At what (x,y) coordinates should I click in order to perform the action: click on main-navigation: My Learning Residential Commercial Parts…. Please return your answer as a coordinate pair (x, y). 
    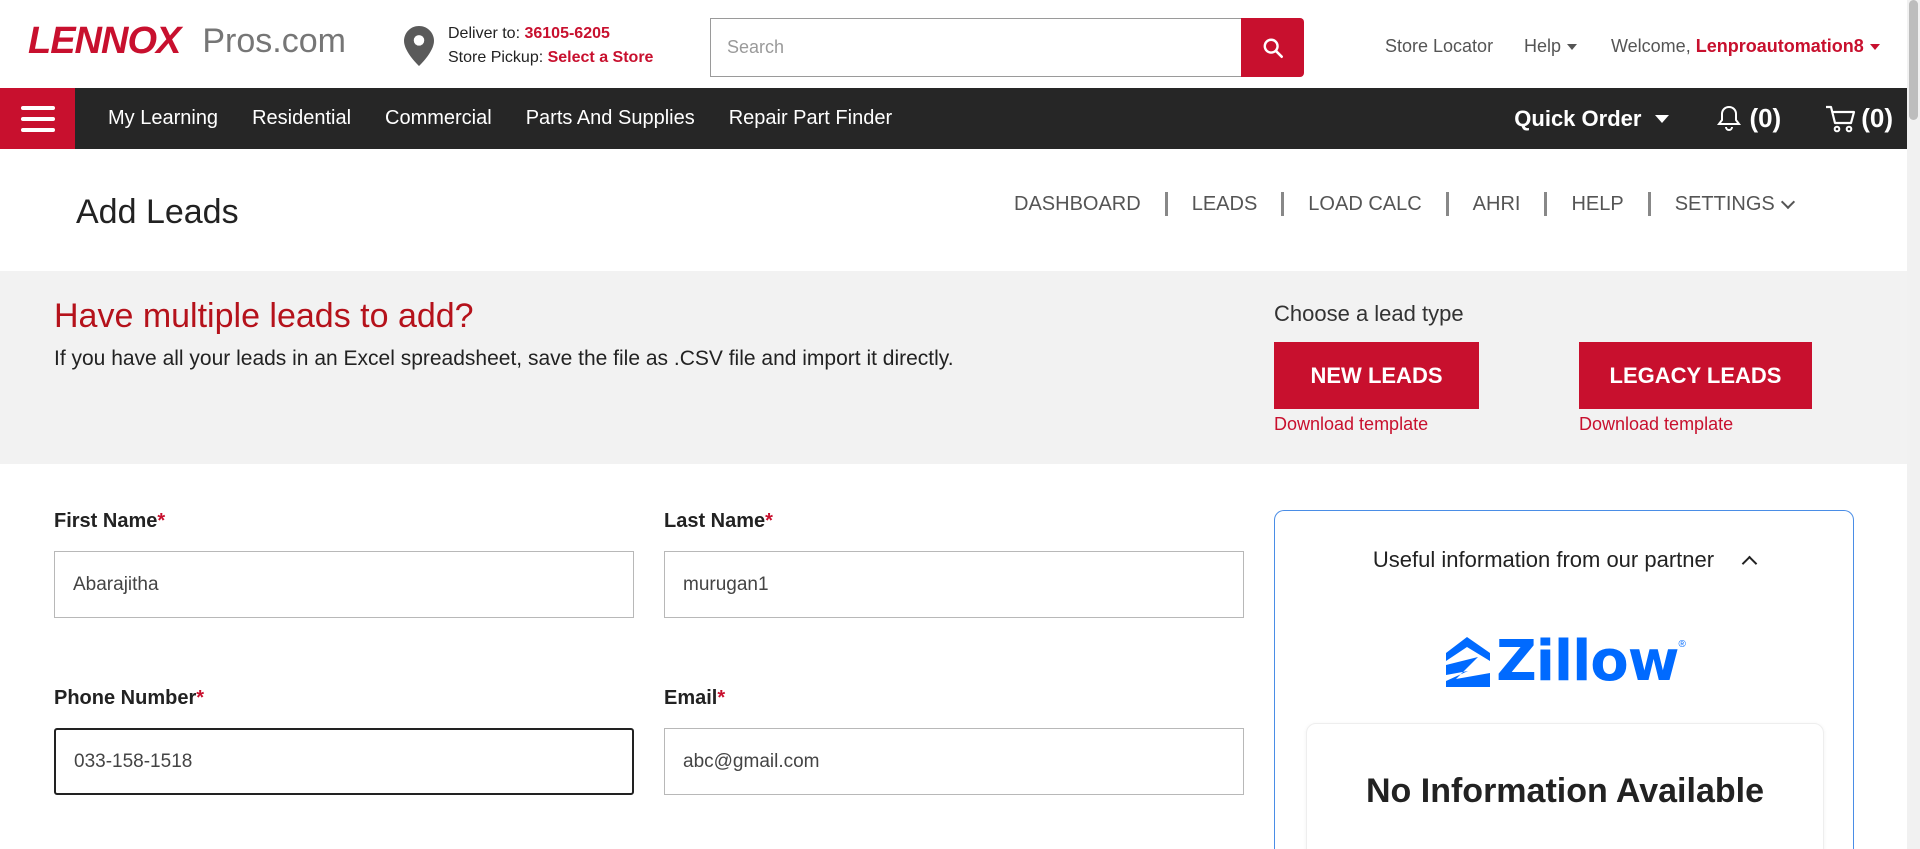
    Looking at the image, I should click on (953, 118).